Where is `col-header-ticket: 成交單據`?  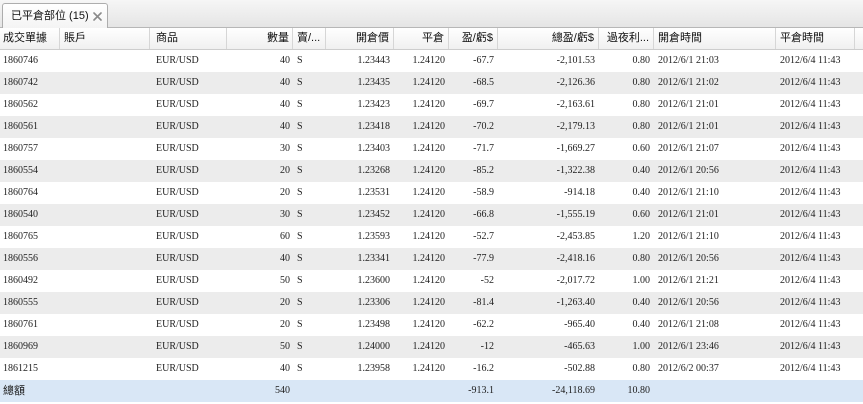 col-header-ticket: 成交單據 is located at coordinates (30, 38).